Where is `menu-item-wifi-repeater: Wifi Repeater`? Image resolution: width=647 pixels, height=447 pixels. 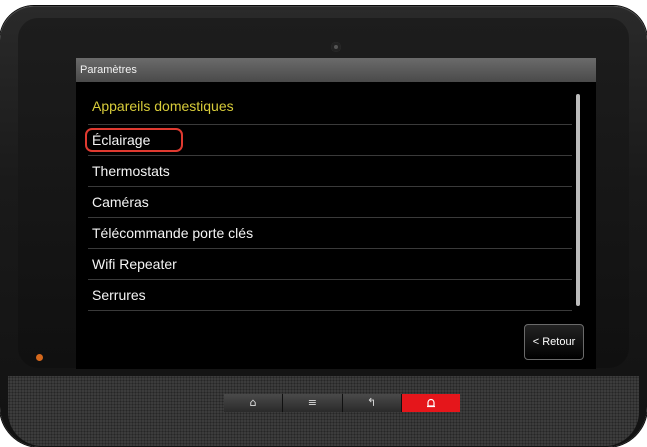 menu-item-wifi-repeater: Wifi Repeater is located at coordinates (330, 263).